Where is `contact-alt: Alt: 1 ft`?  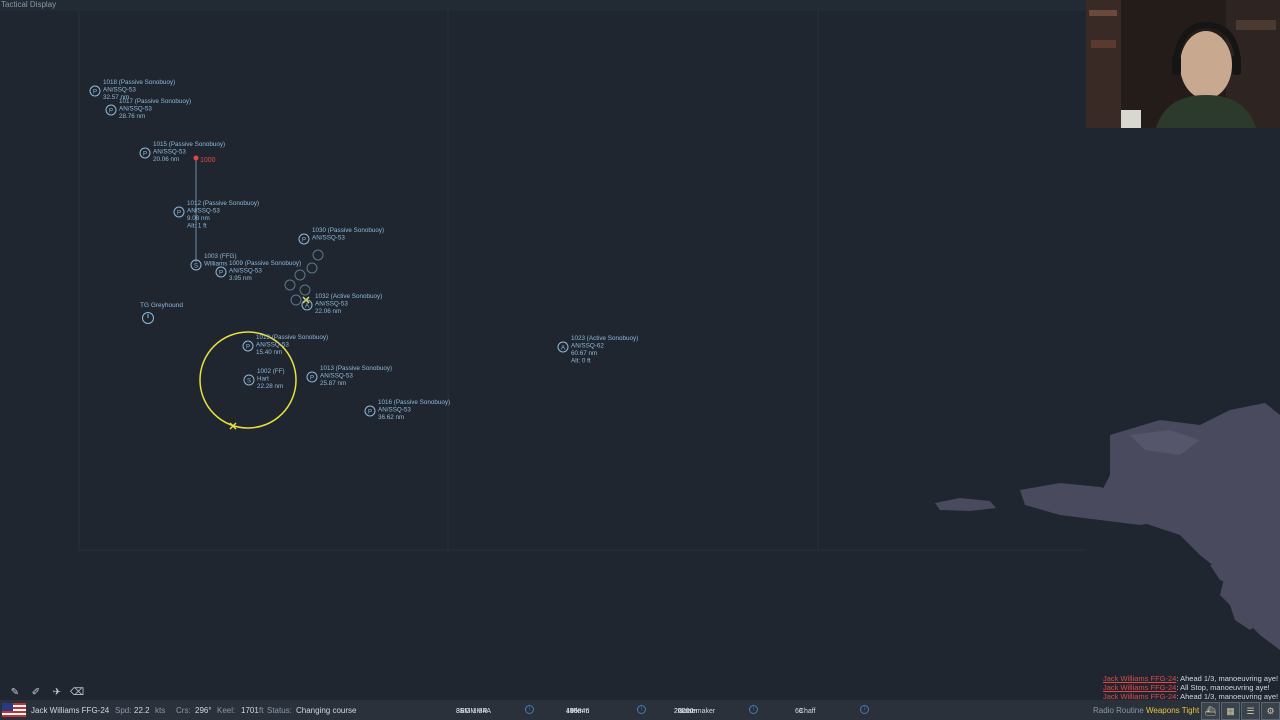 contact-alt: Alt: 1 ft is located at coordinates (197, 226).